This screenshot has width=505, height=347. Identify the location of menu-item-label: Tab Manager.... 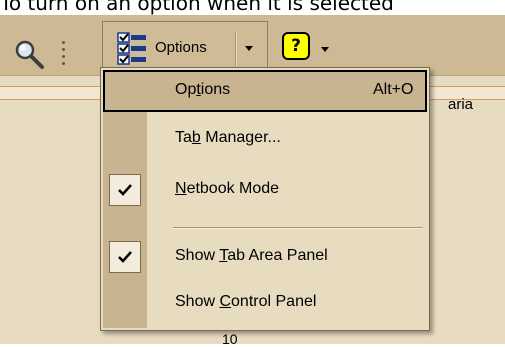
(228, 137).